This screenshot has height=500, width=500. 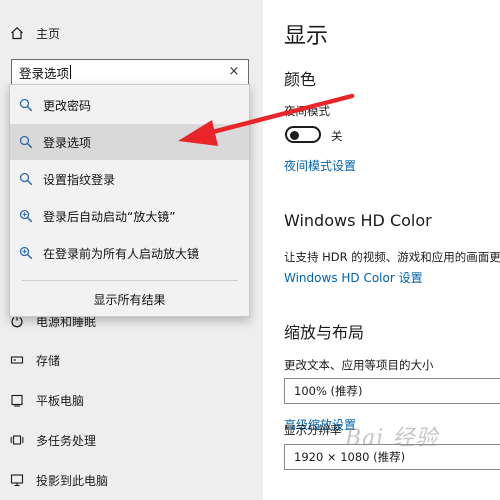 I want to click on arrow-head, so click(x=198, y=133).